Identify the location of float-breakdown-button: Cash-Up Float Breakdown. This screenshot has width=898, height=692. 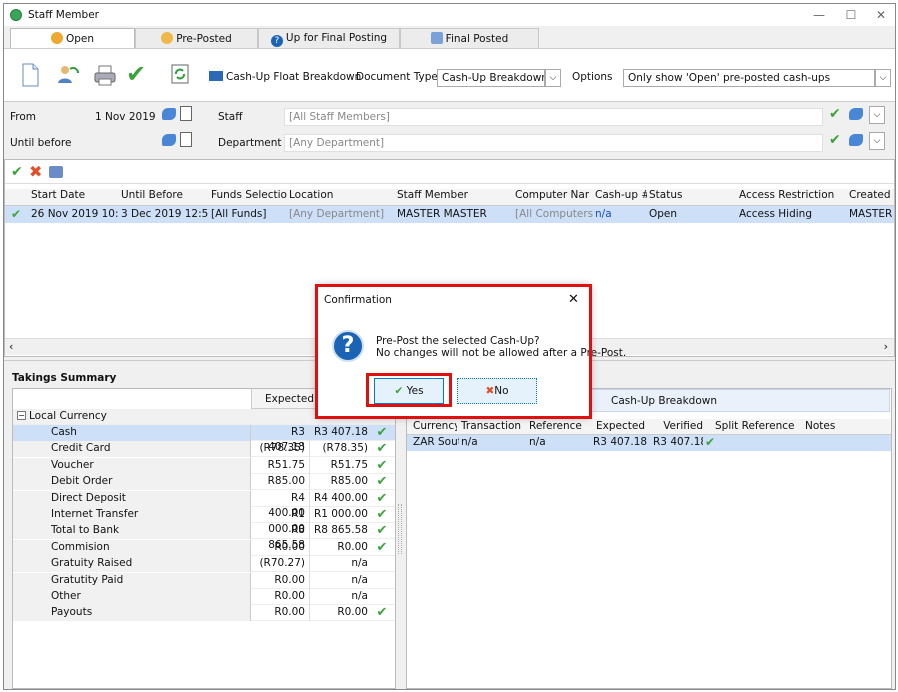
(285, 77).